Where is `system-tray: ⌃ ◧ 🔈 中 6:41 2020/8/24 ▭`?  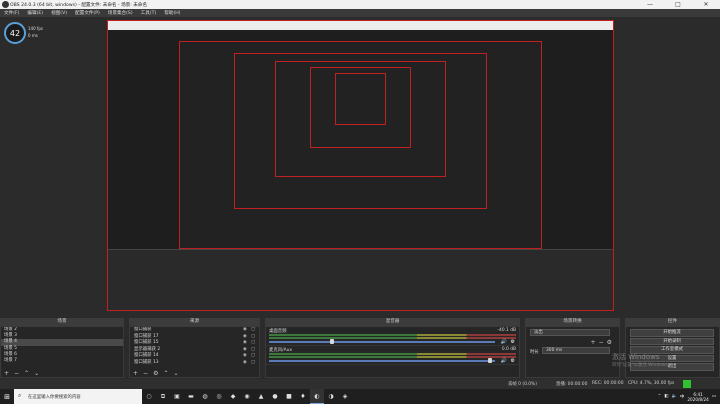 system-tray: ⌃ ◧ 🔈 中 6:41 2020/8/24 ▭ is located at coordinates (689, 397).